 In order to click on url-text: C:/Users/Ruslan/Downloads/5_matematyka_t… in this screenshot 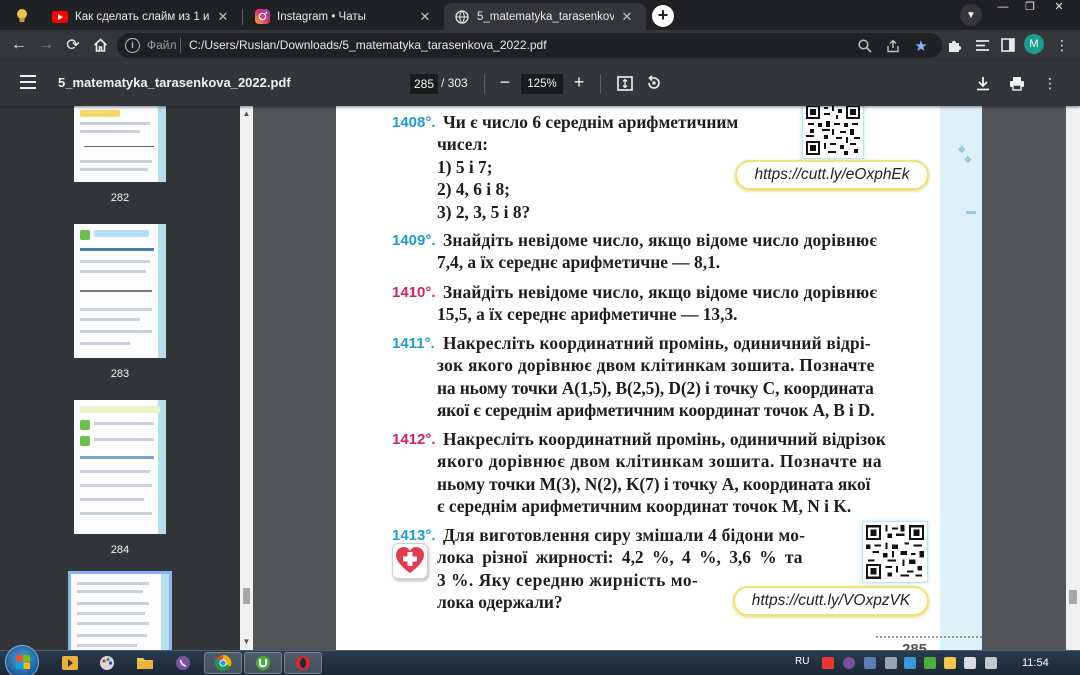, I will do `click(368, 45)`.